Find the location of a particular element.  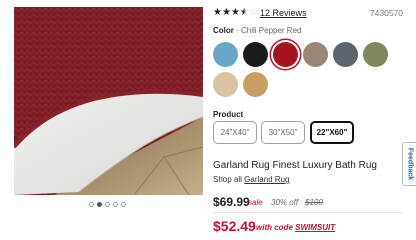

sku-number: 7430570 is located at coordinates (386, 13).